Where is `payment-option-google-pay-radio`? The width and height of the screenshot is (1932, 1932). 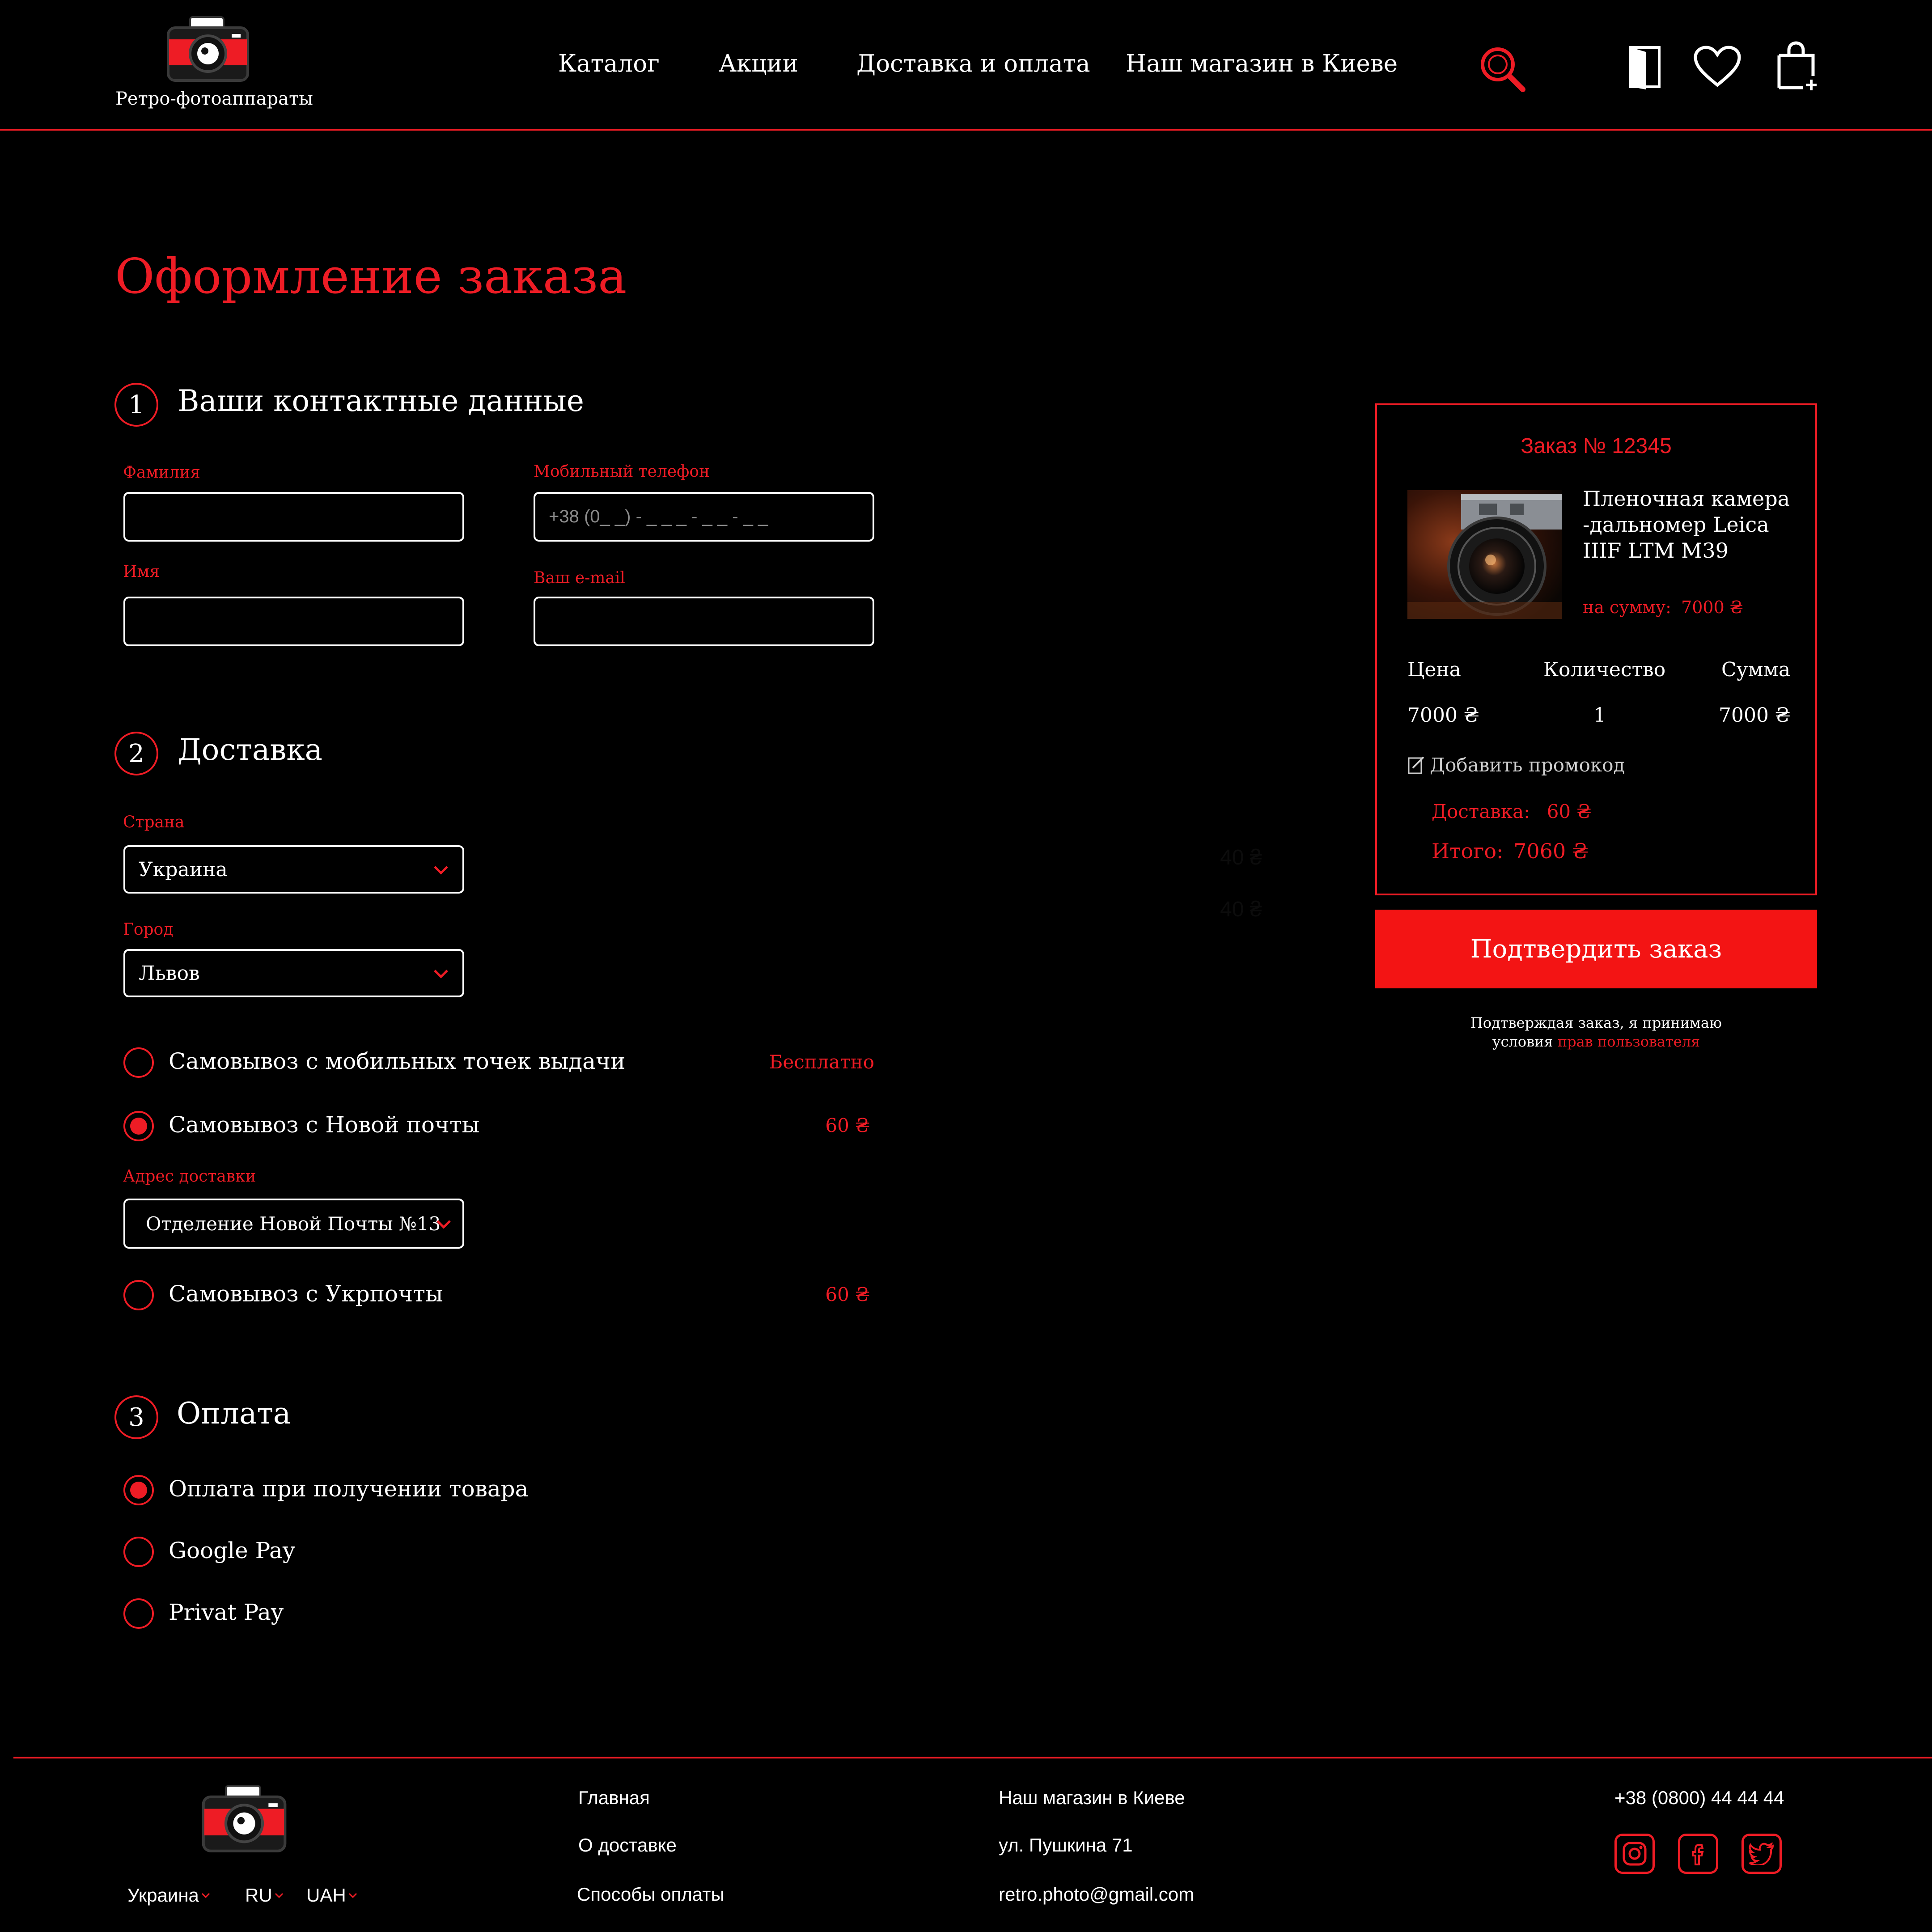 payment-option-google-pay-radio is located at coordinates (138, 1552).